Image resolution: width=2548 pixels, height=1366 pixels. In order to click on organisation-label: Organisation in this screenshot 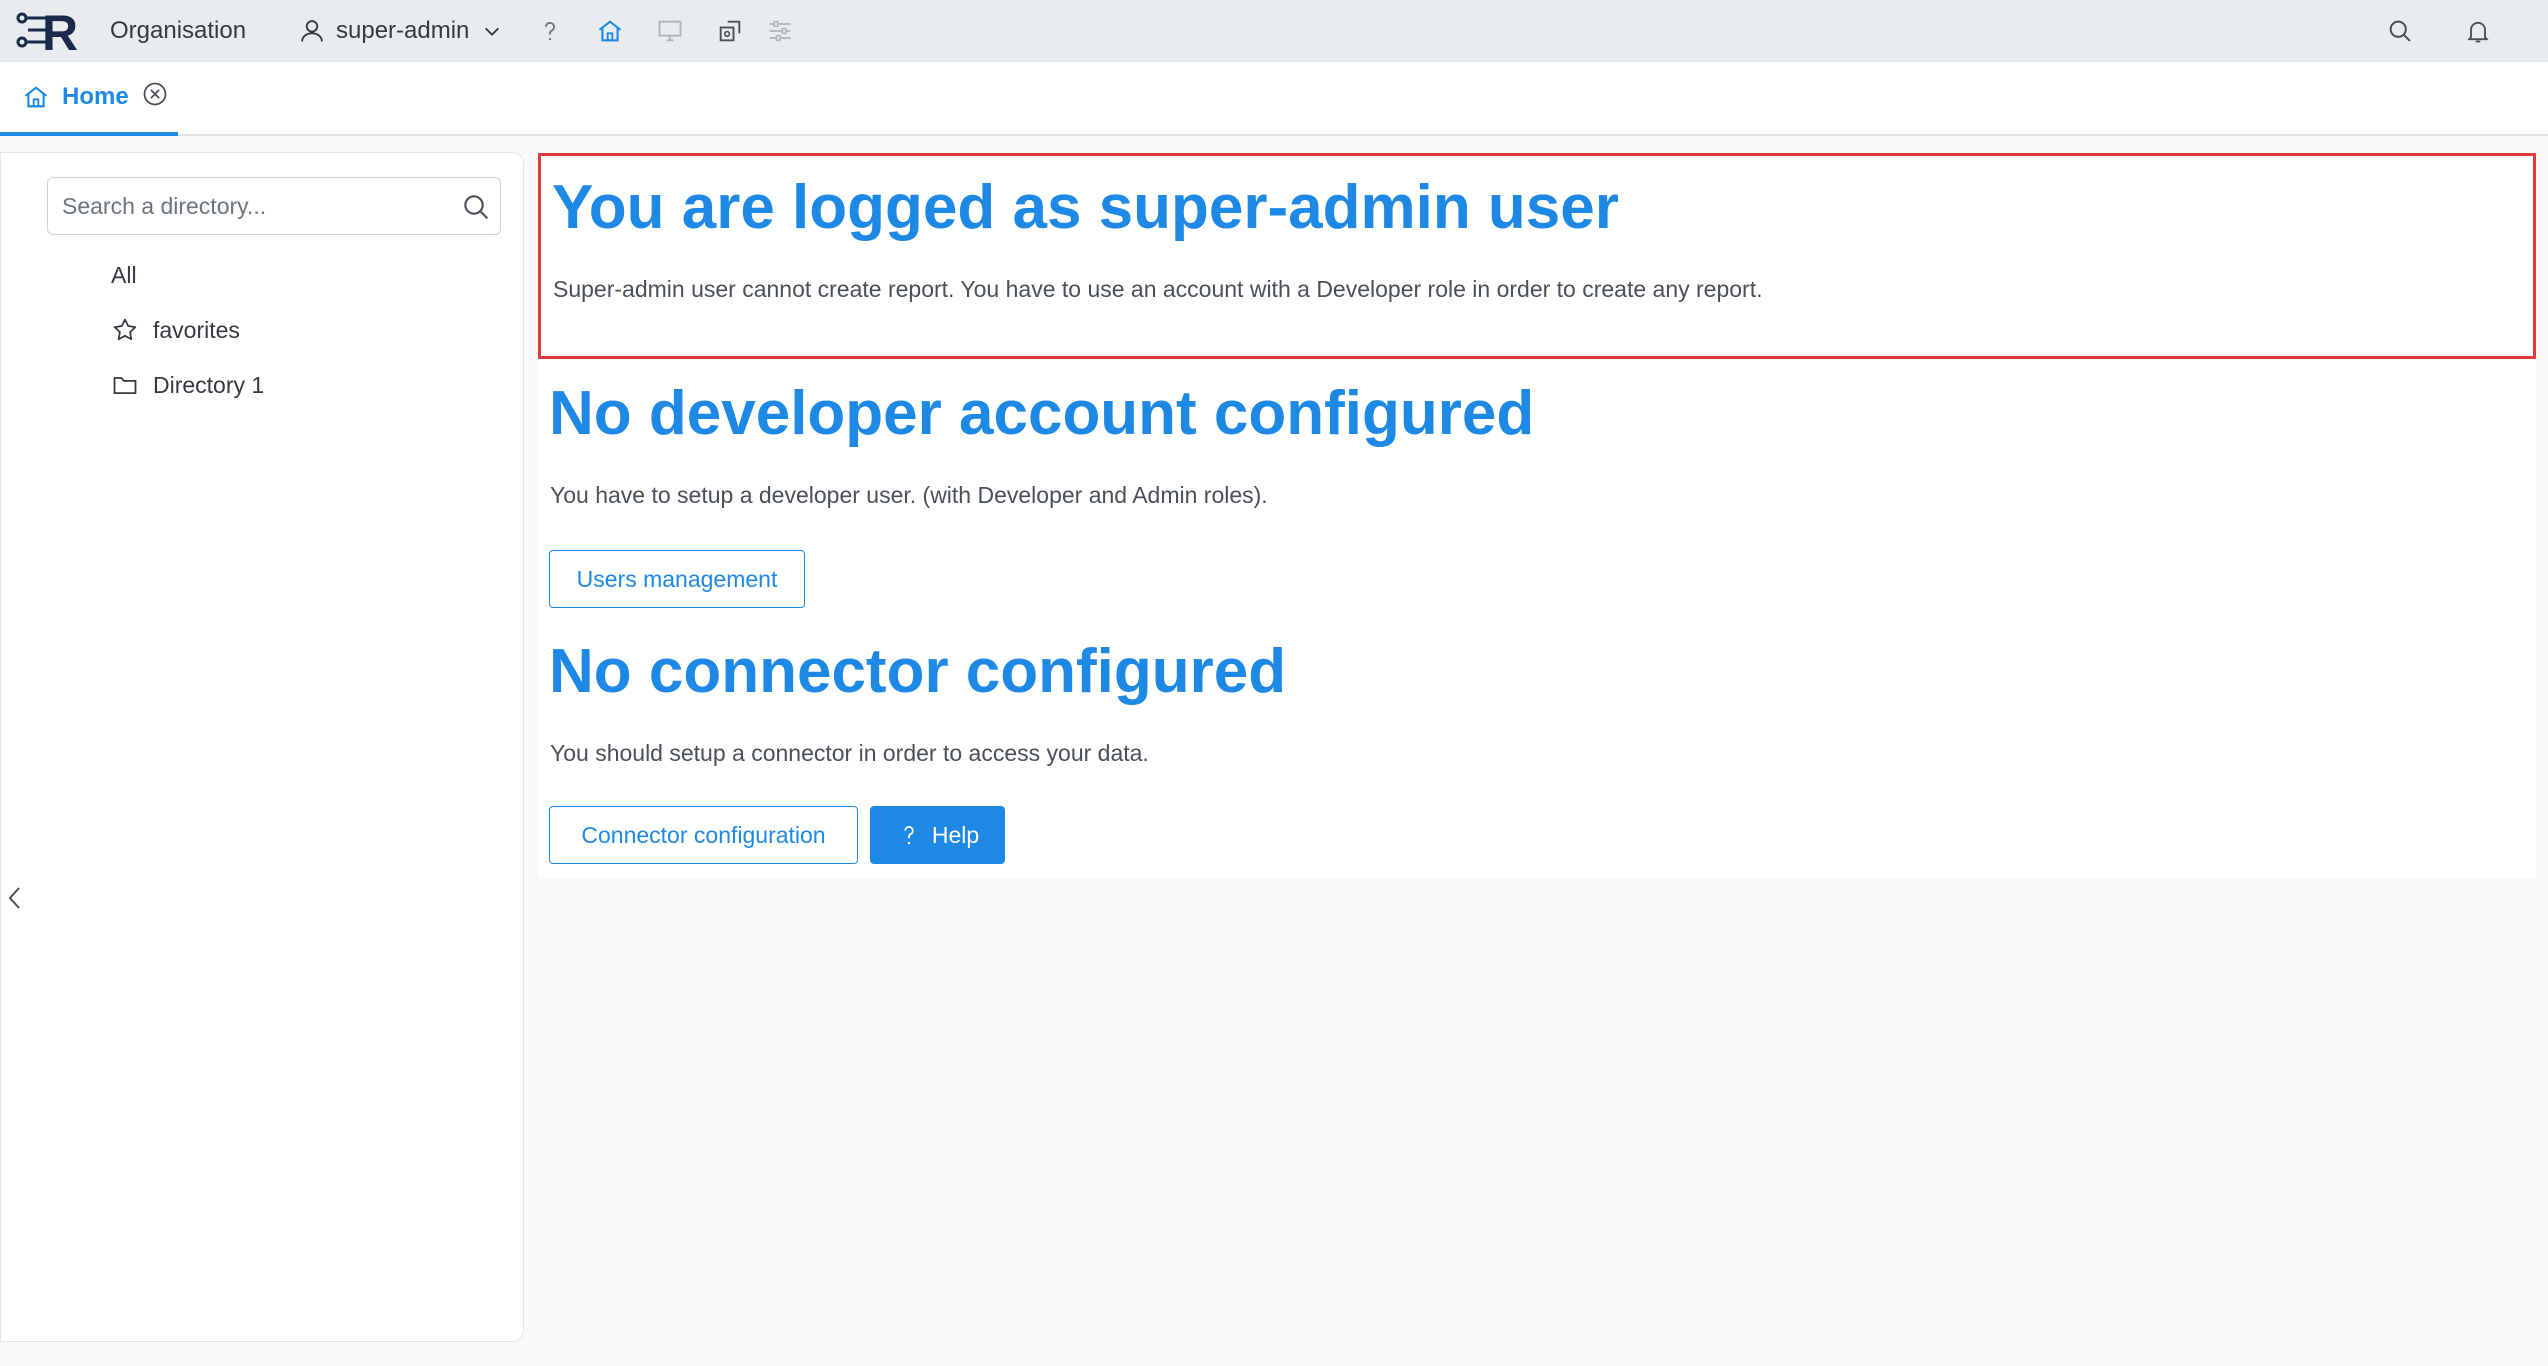, I will do `click(178, 30)`.